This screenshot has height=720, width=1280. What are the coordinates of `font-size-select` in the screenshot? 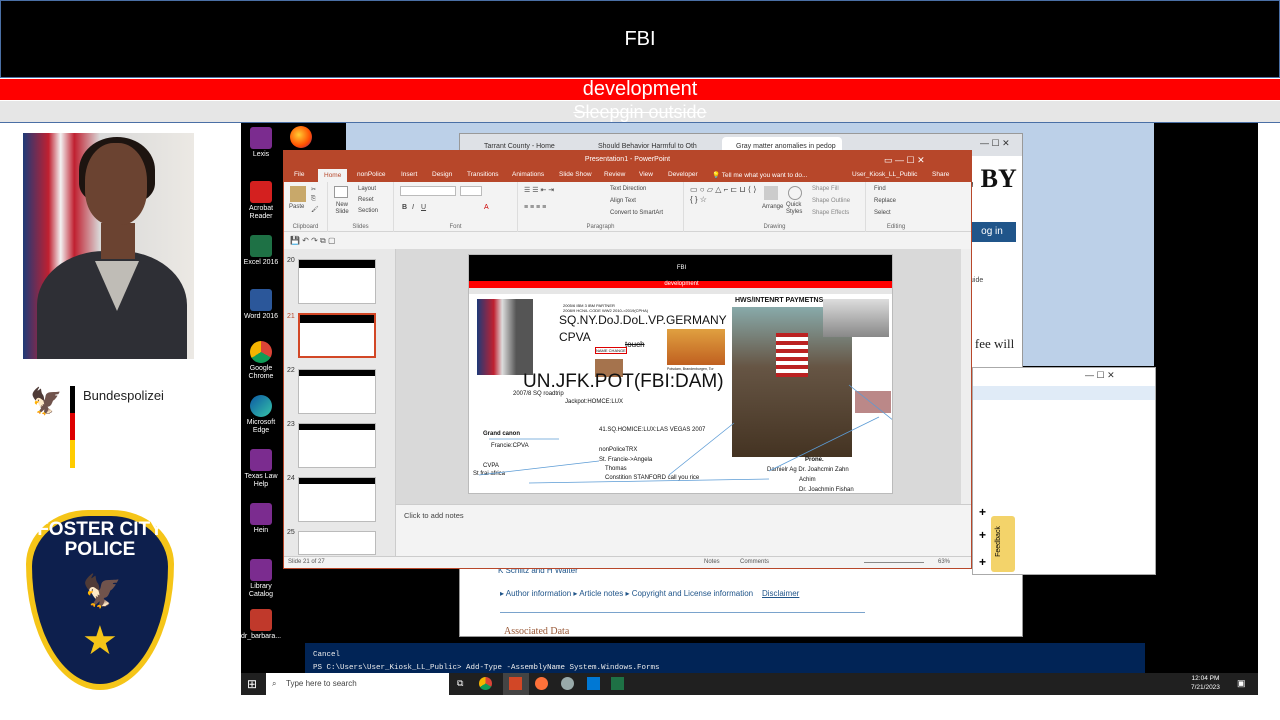 It's located at (471, 191).